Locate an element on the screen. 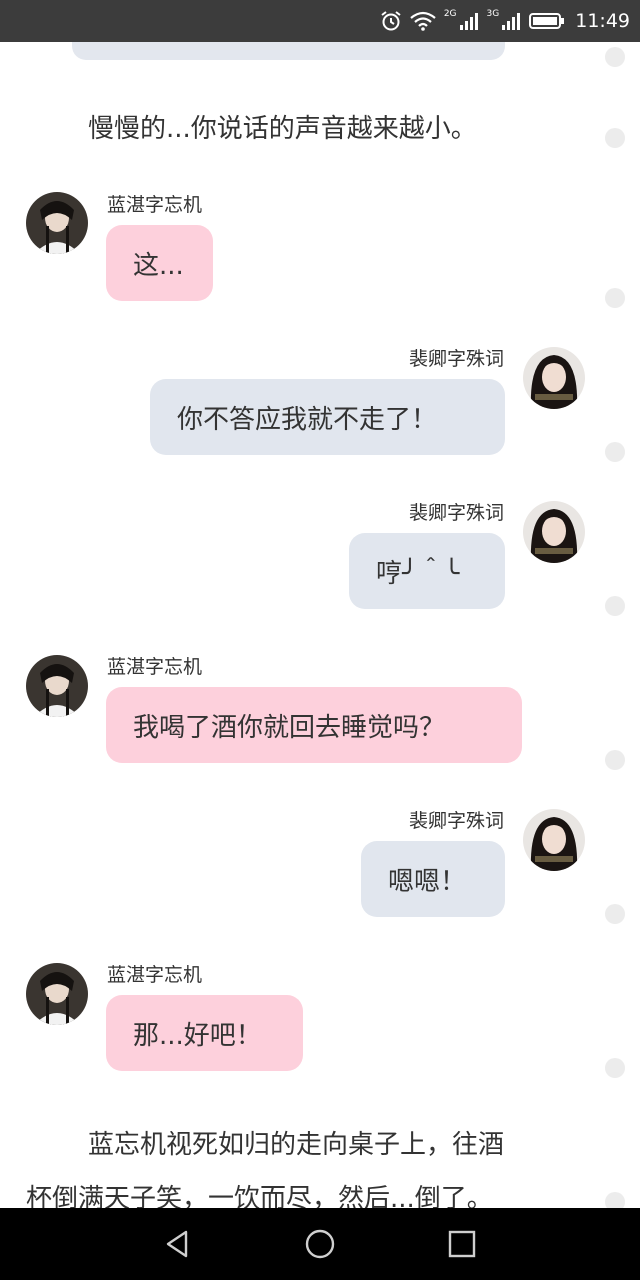 The height and width of the screenshot is (1280, 640). home-icon is located at coordinates (320, 1244).